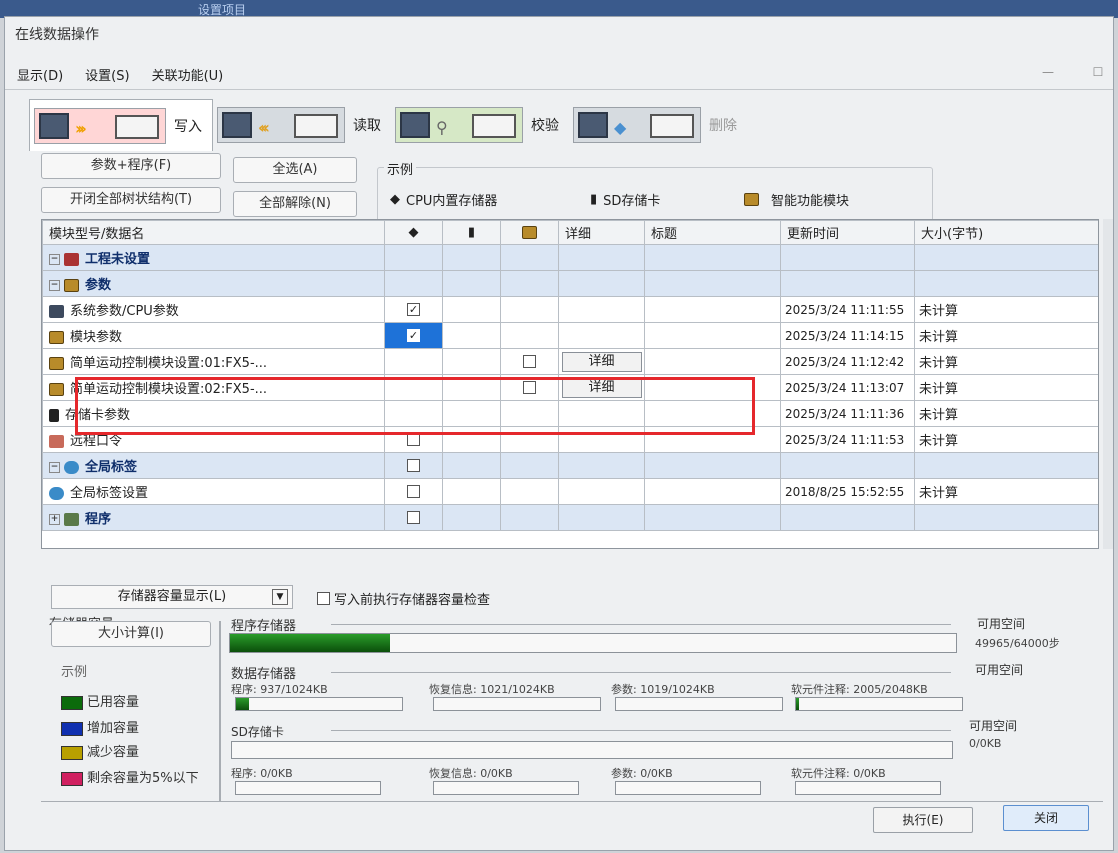 Image resolution: width=1118 pixels, height=853 pixels. I want to click on verify-icon: ⚲, so click(459, 125).